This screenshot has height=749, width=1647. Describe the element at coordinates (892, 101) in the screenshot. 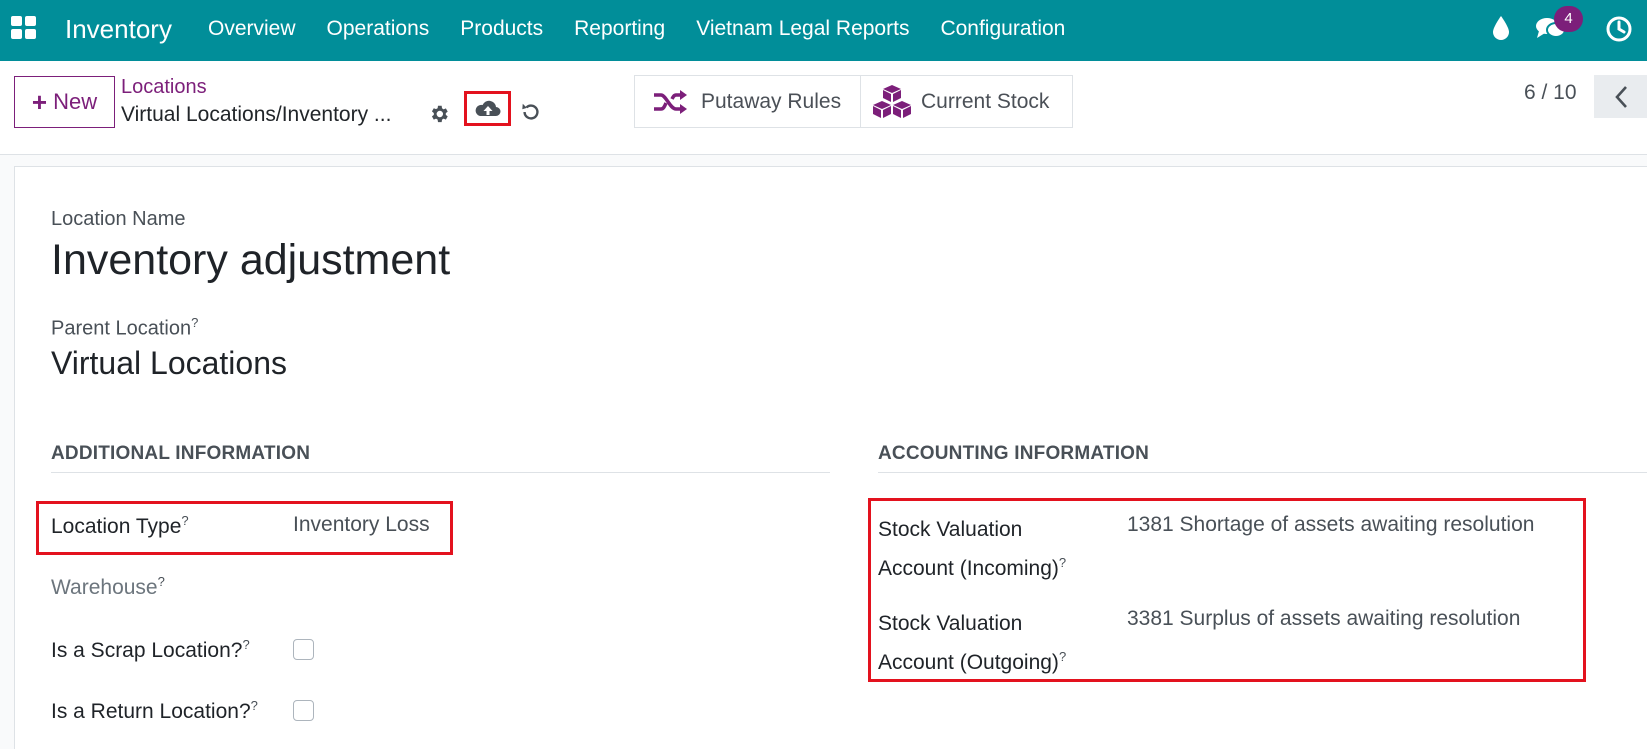

I see `cubes-icon` at that location.